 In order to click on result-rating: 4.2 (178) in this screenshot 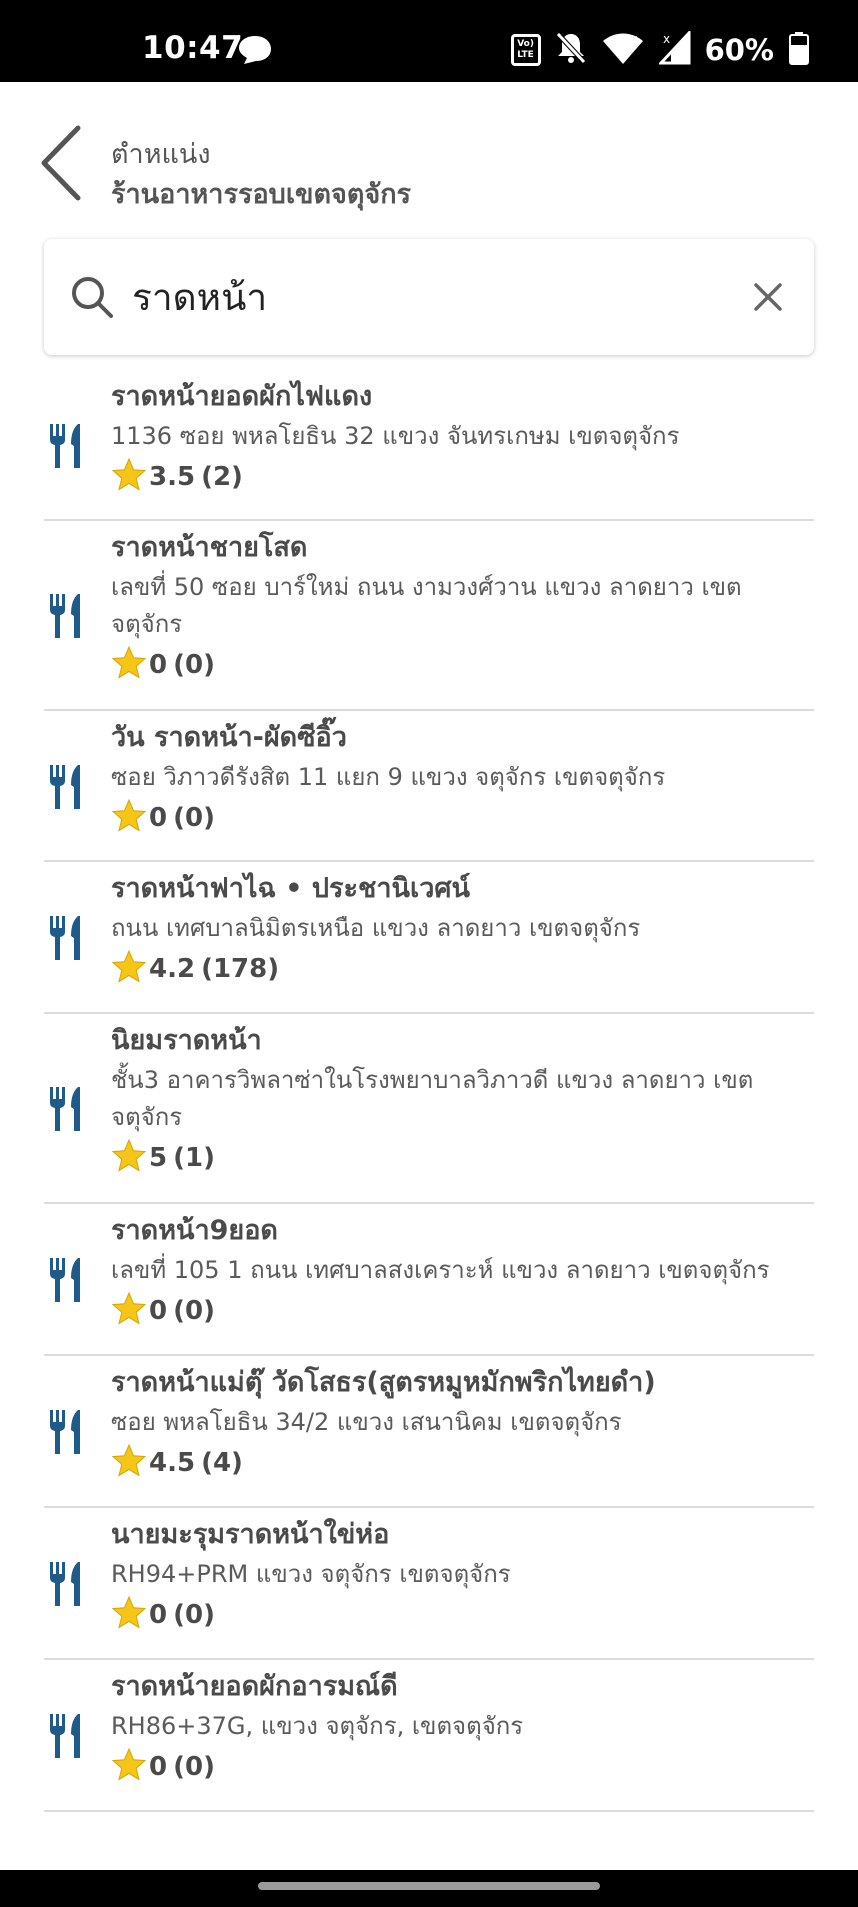, I will do `click(462, 969)`.